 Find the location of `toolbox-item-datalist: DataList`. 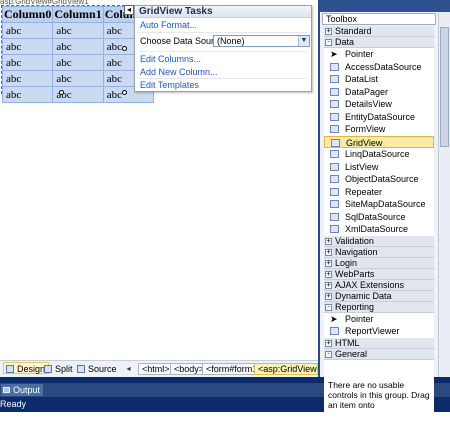

toolbox-item-datalist: DataList is located at coordinates (379, 79).